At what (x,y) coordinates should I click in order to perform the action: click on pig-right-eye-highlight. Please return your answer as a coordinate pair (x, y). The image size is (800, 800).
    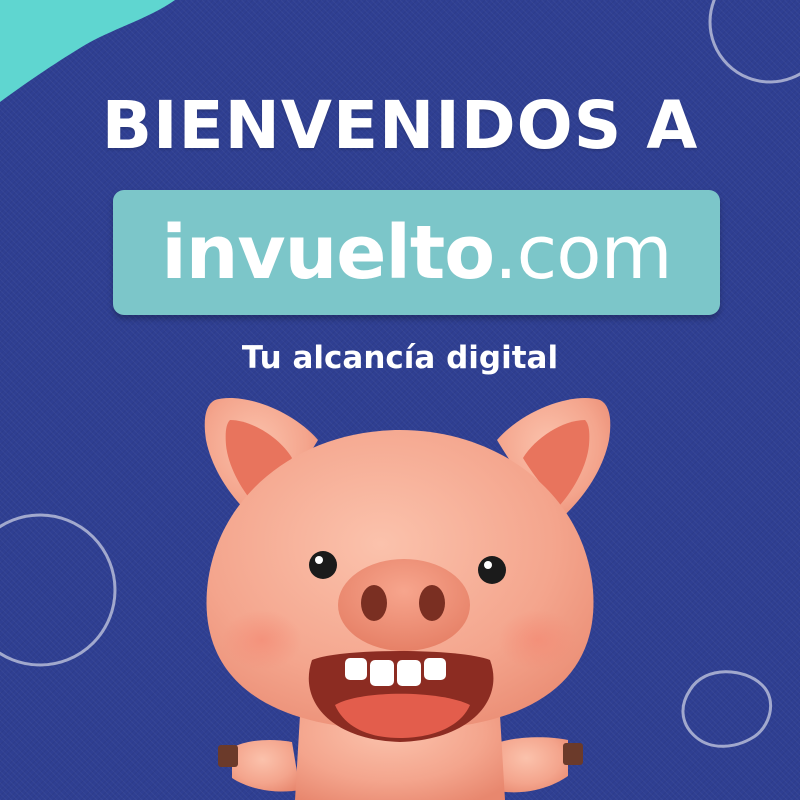
    Looking at the image, I should click on (488, 565).